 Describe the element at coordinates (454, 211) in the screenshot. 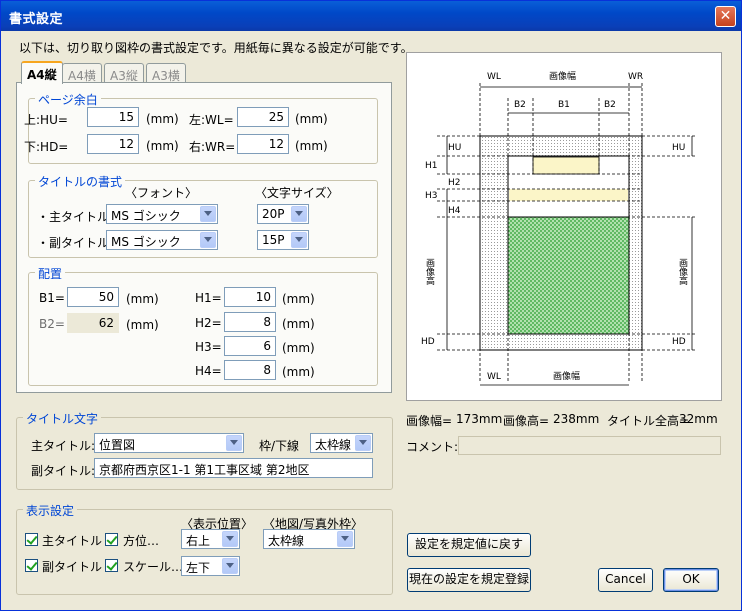

I see `h4-label: H4` at that location.